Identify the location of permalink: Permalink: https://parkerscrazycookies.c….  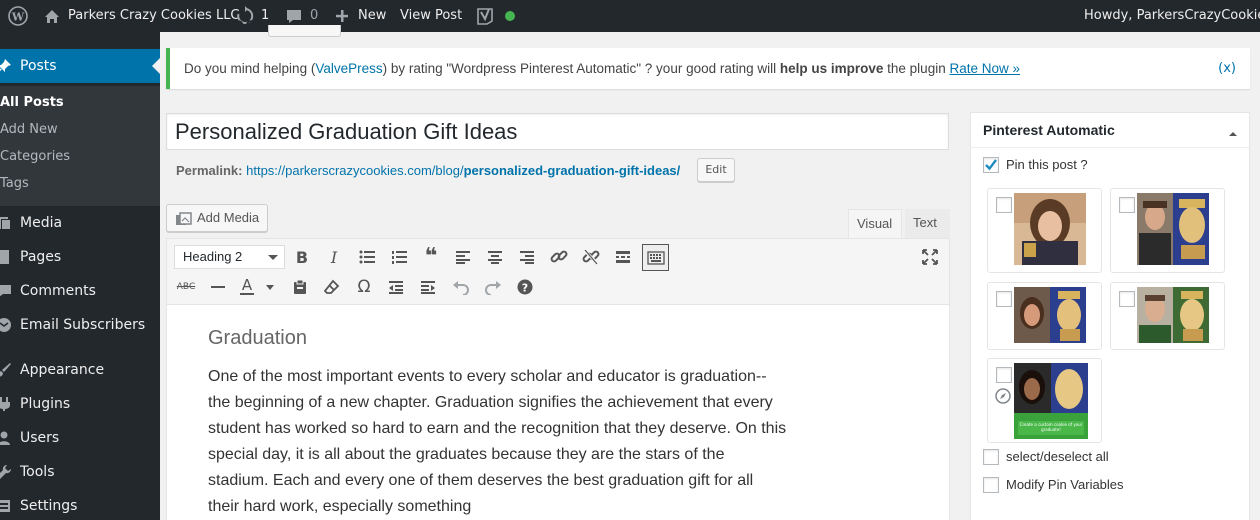
(428, 171).